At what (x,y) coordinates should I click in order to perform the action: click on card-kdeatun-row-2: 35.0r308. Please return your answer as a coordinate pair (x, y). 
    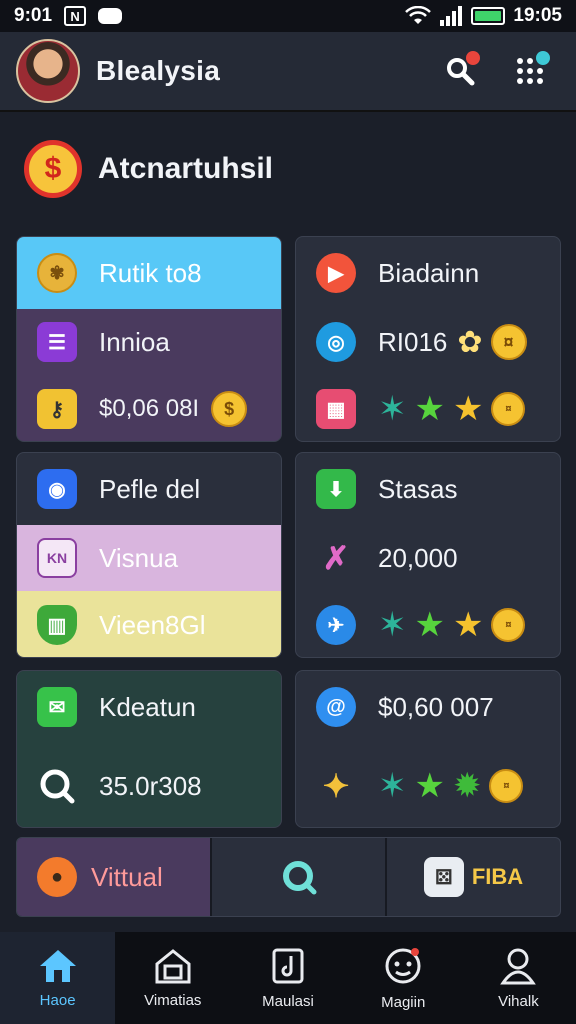
    Looking at the image, I should click on (149, 785).